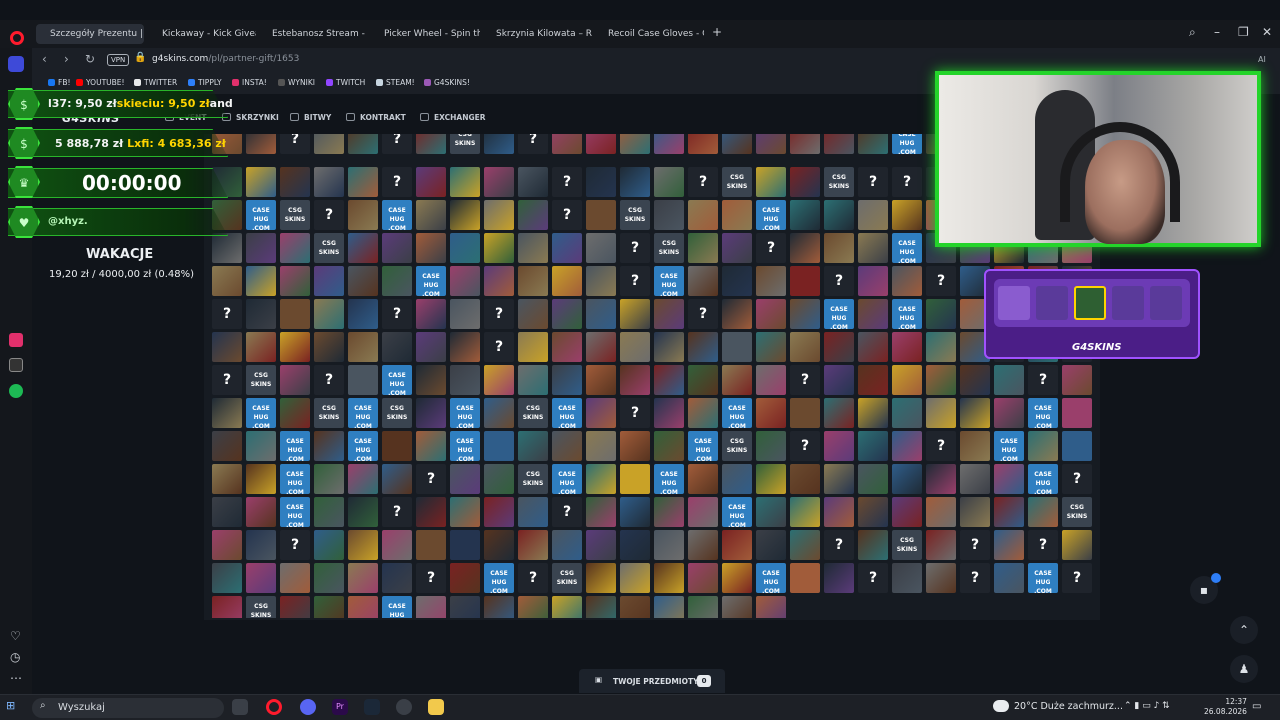 Image resolution: width=1280 pixels, height=720 pixels. Describe the element at coordinates (425, 34) in the screenshot. I see `tab-picker-wheel: Picker Wheel - Spin the W` at that location.